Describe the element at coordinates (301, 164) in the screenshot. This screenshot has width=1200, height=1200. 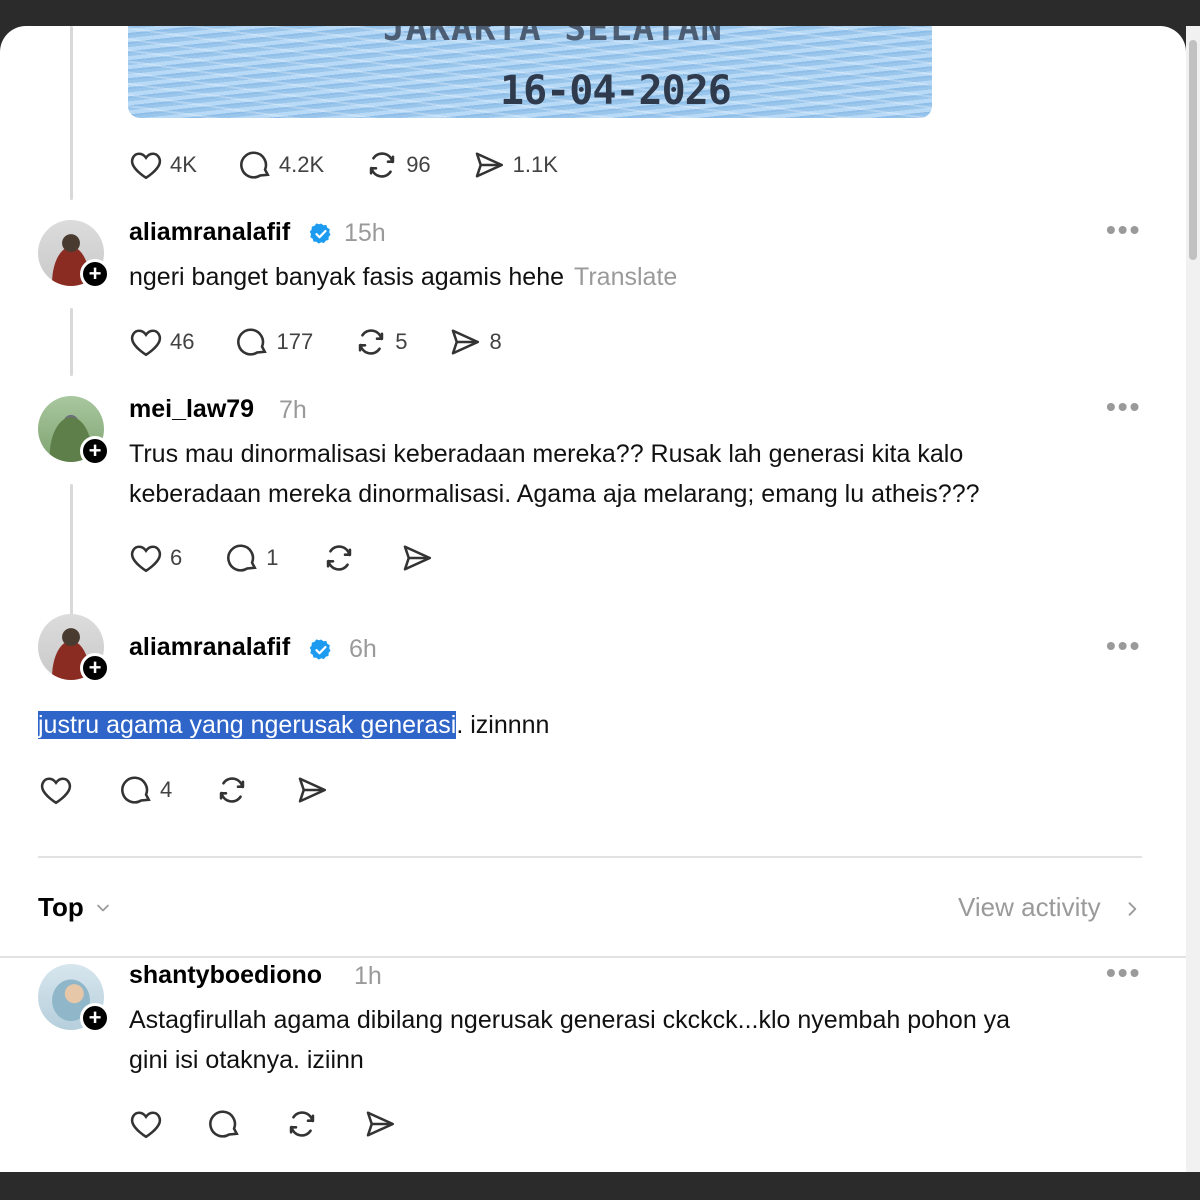
I see `reply-count: 4.2K` at that location.